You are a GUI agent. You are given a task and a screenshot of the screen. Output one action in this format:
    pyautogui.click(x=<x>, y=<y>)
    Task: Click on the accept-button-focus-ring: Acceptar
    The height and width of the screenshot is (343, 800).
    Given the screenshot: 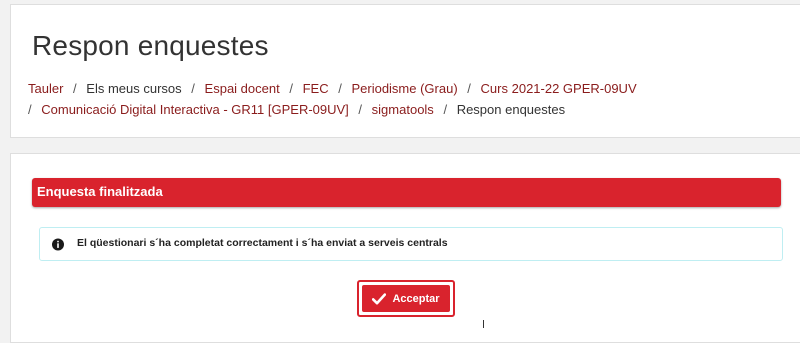 What is the action you would take?
    pyautogui.click(x=406, y=298)
    